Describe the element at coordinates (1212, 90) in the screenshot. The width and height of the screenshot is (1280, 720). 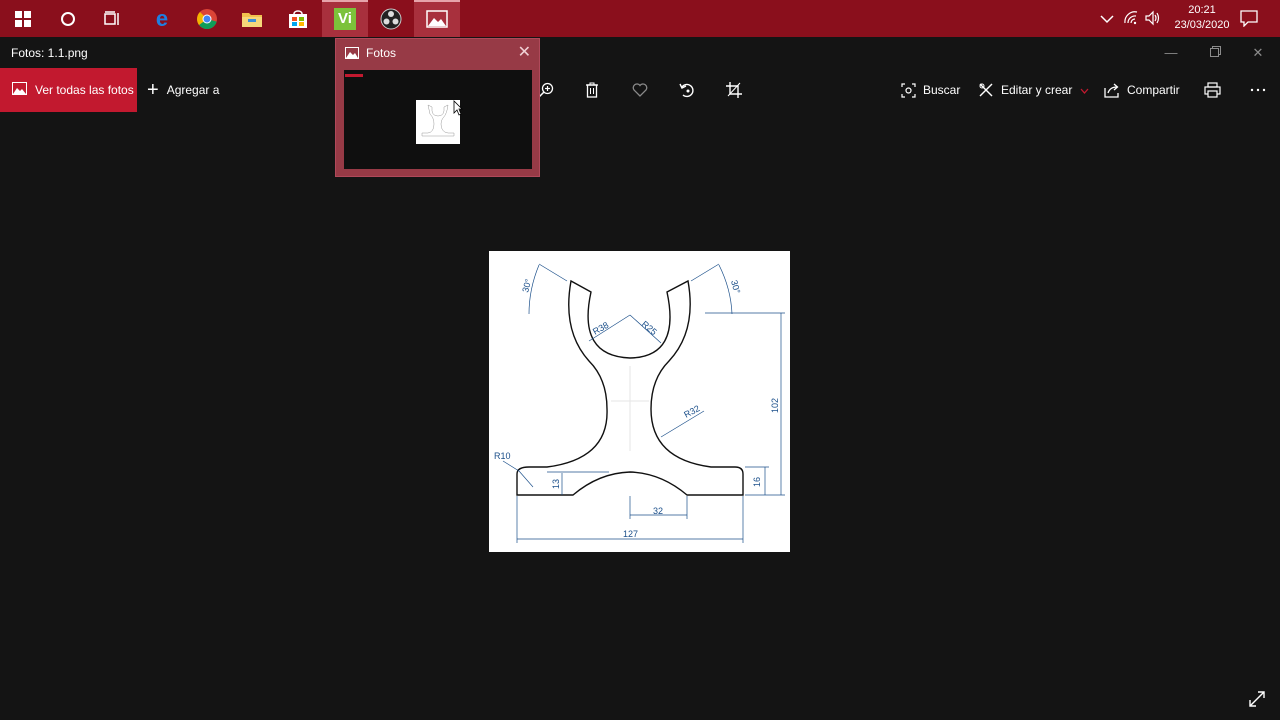
I see `print-icon` at that location.